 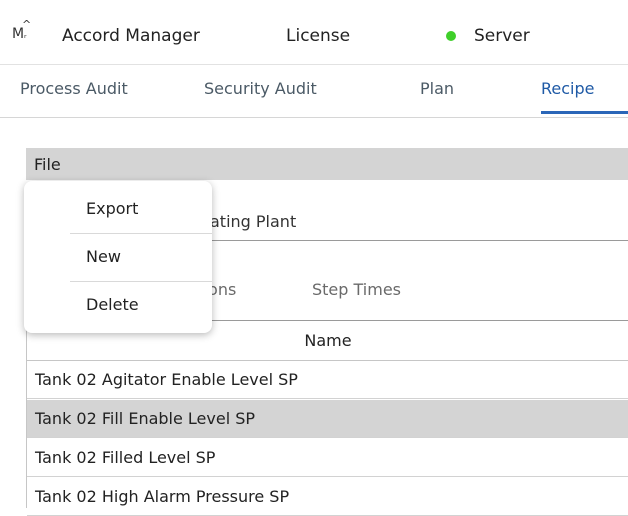 I want to click on app-logo-icon: M ^ ᵣ, so click(x=25, y=32).